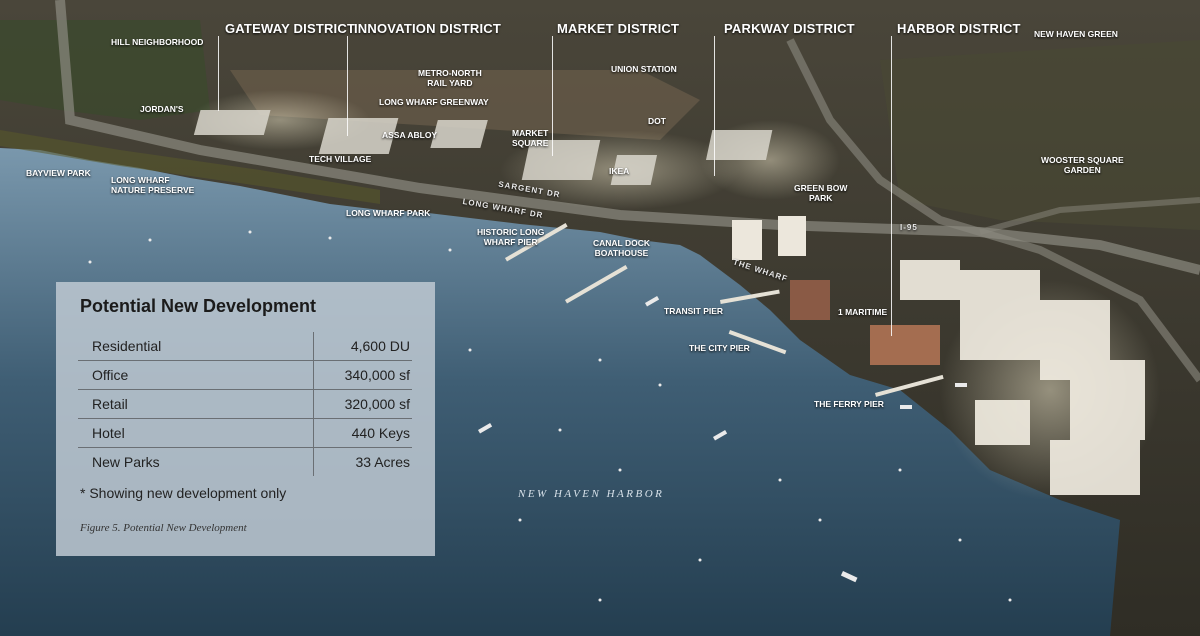 The height and width of the screenshot is (636, 1200). Describe the element at coordinates (863, 312) in the screenshot. I see `label-1-maritime: 1 MARITIME` at that location.